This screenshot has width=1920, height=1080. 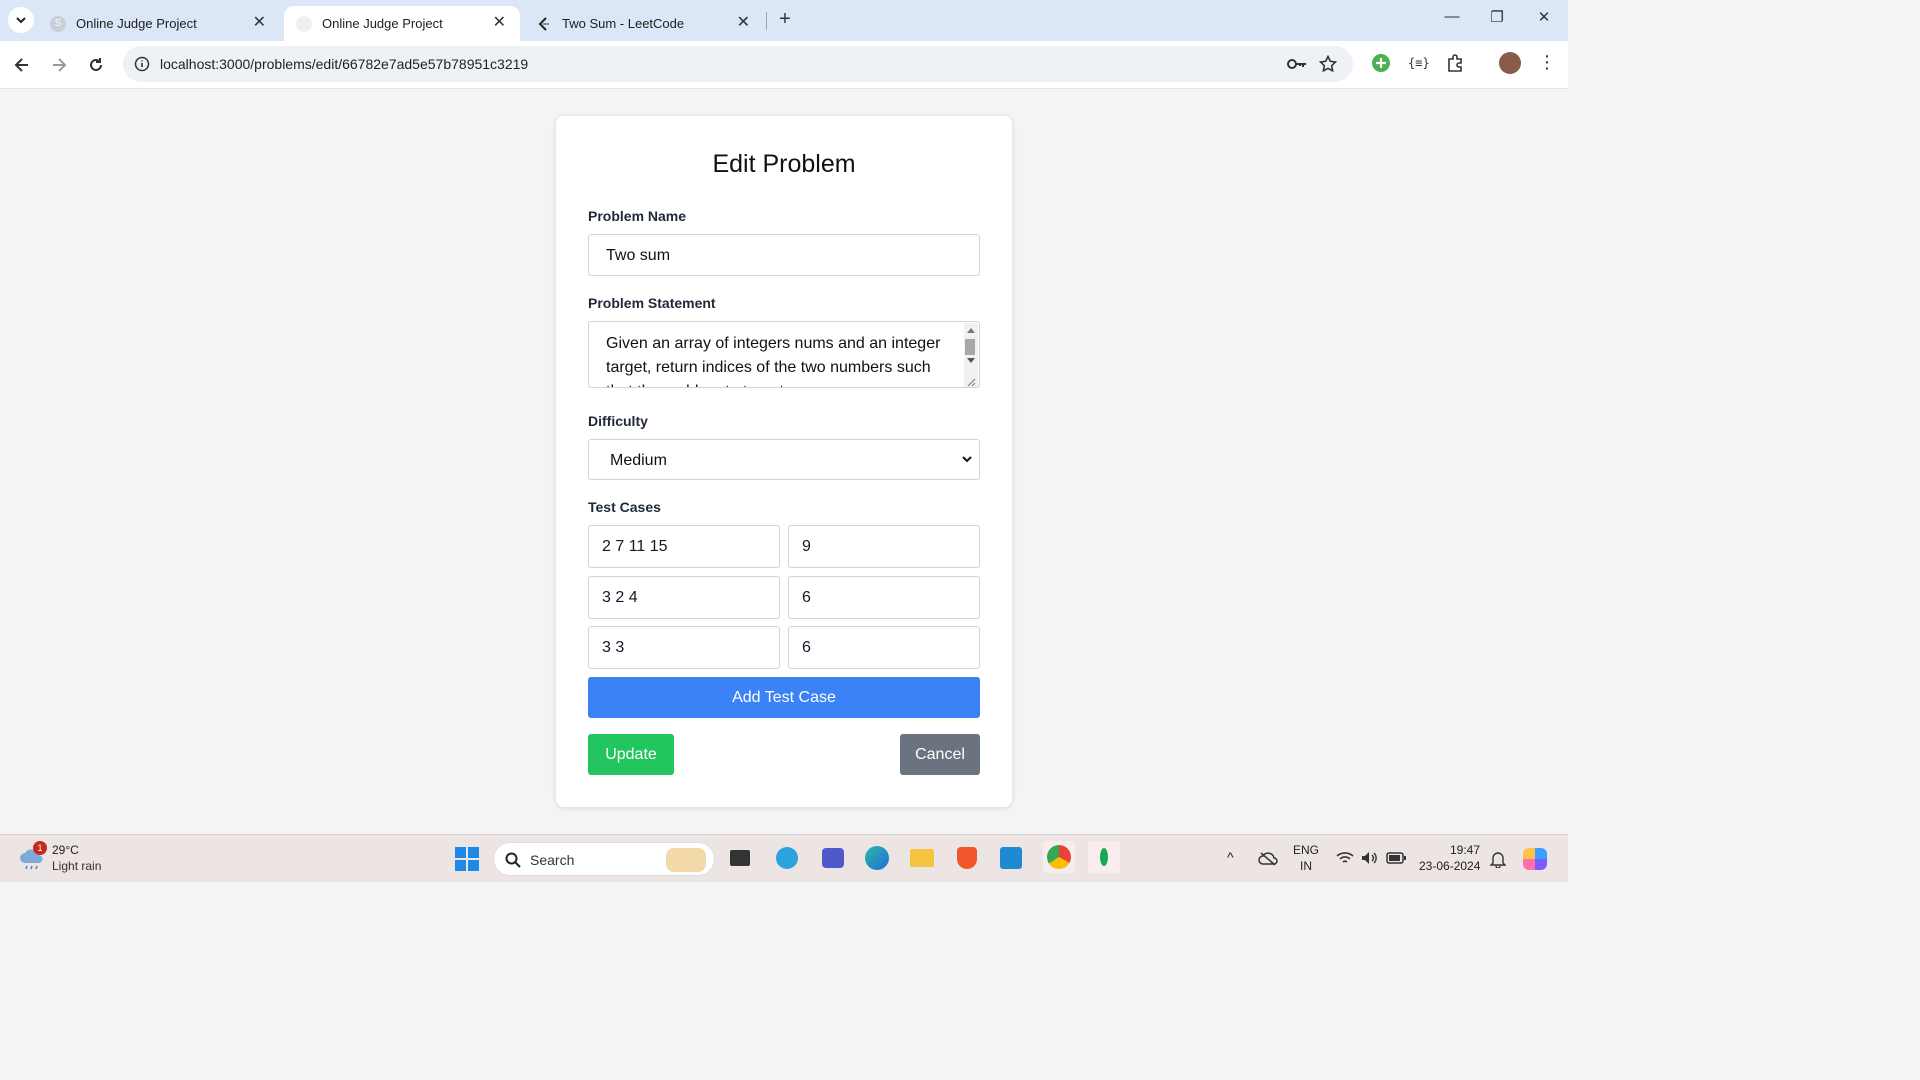 I want to click on notification-bell-icon, so click(x=1498, y=859).